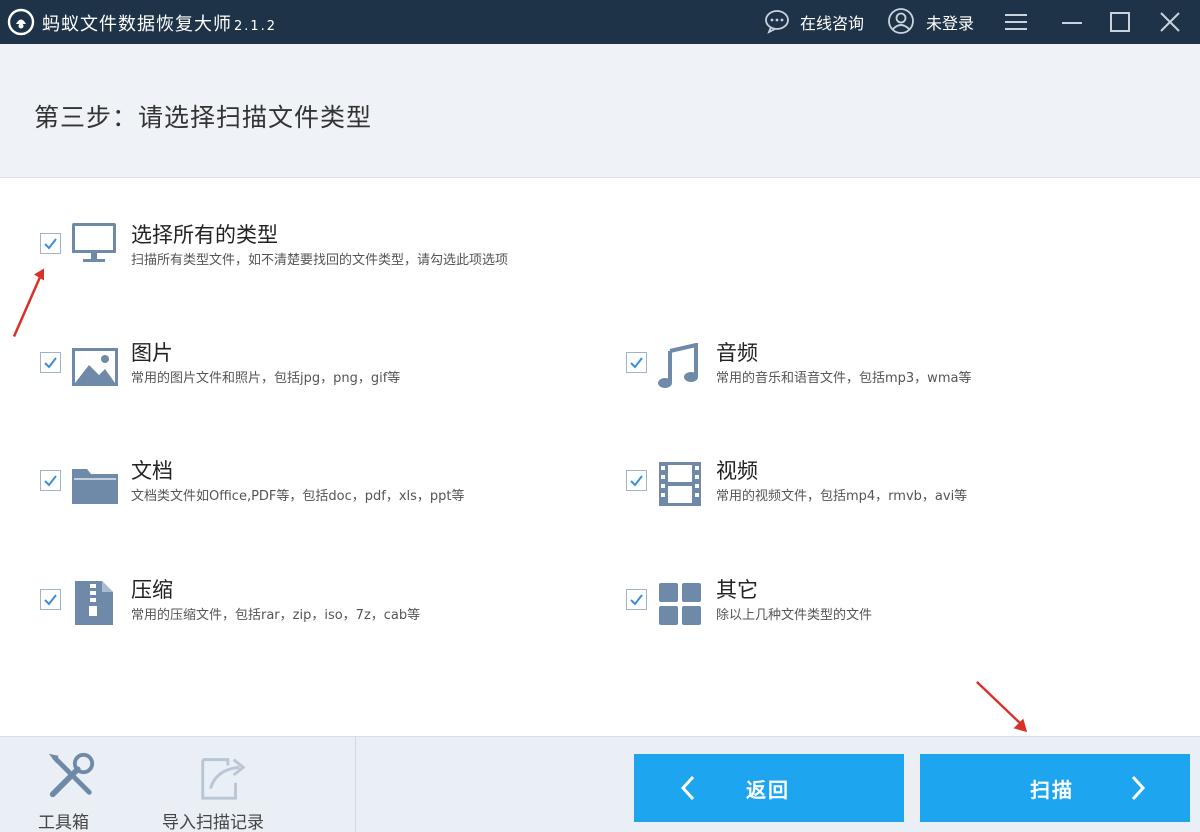 The image size is (1200, 832). What do you see at coordinates (1072, 22) in the screenshot?
I see `minimize-icon` at bounding box center [1072, 22].